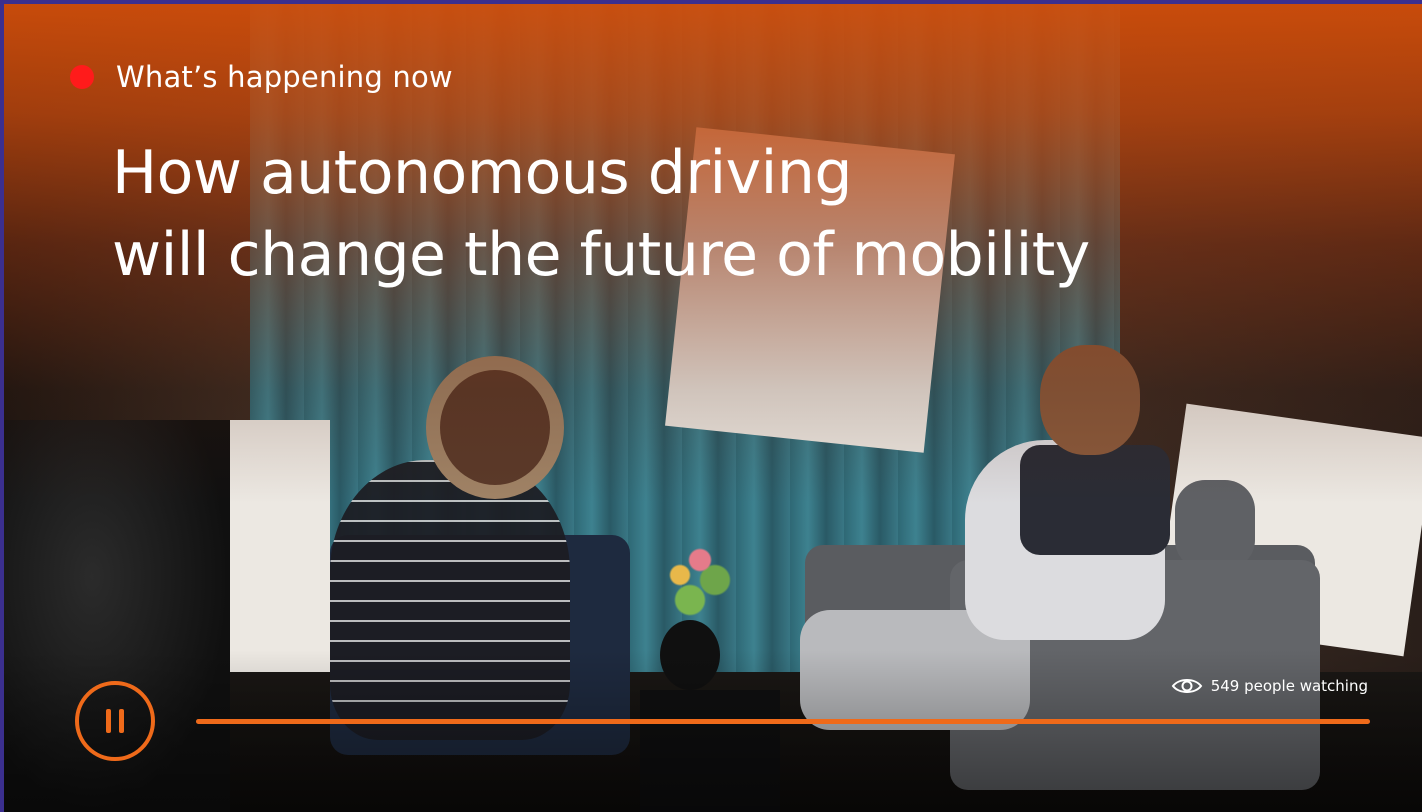  What do you see at coordinates (115, 721) in the screenshot?
I see `pause-button` at bounding box center [115, 721].